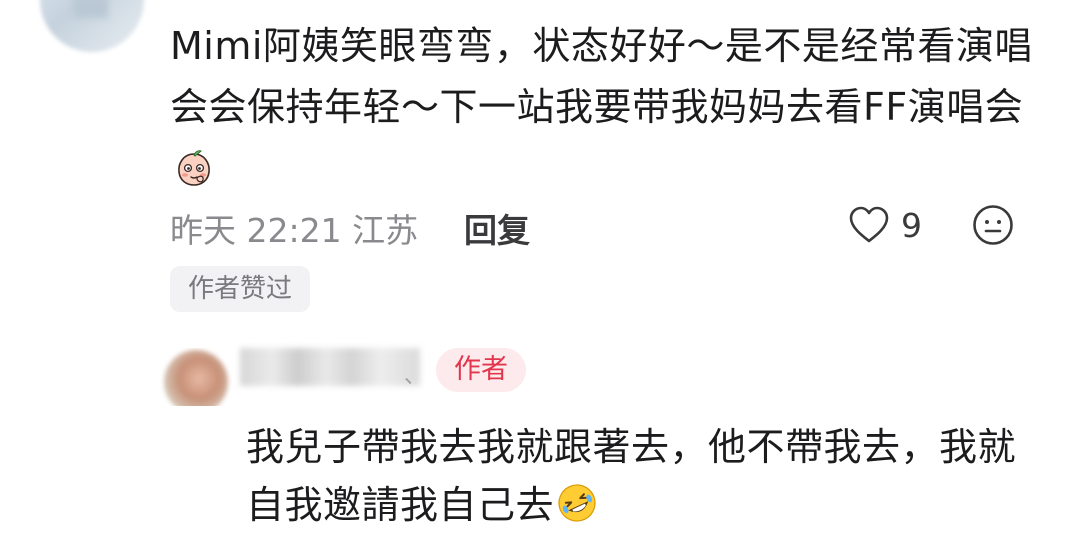  I want to click on reply-text: 我兒子帶我去我就跟著去，他不帶我去，我就自我邀請我自己去, so click(631, 476).